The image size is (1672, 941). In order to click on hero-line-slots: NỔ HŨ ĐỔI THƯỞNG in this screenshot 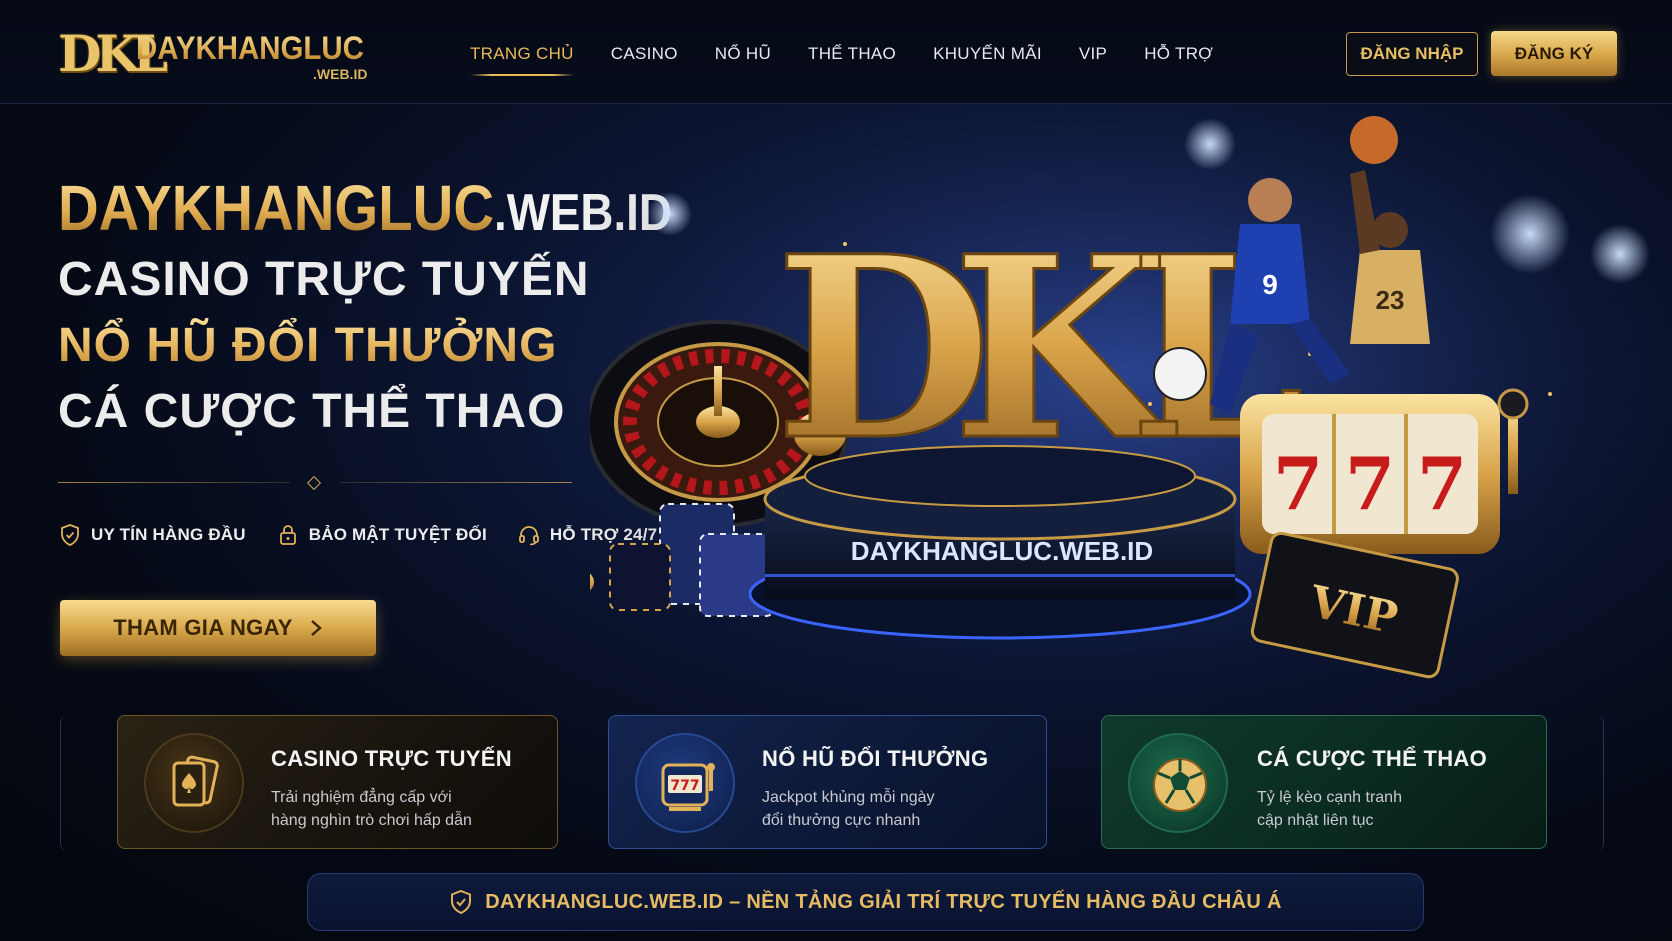, I will do `click(307, 346)`.